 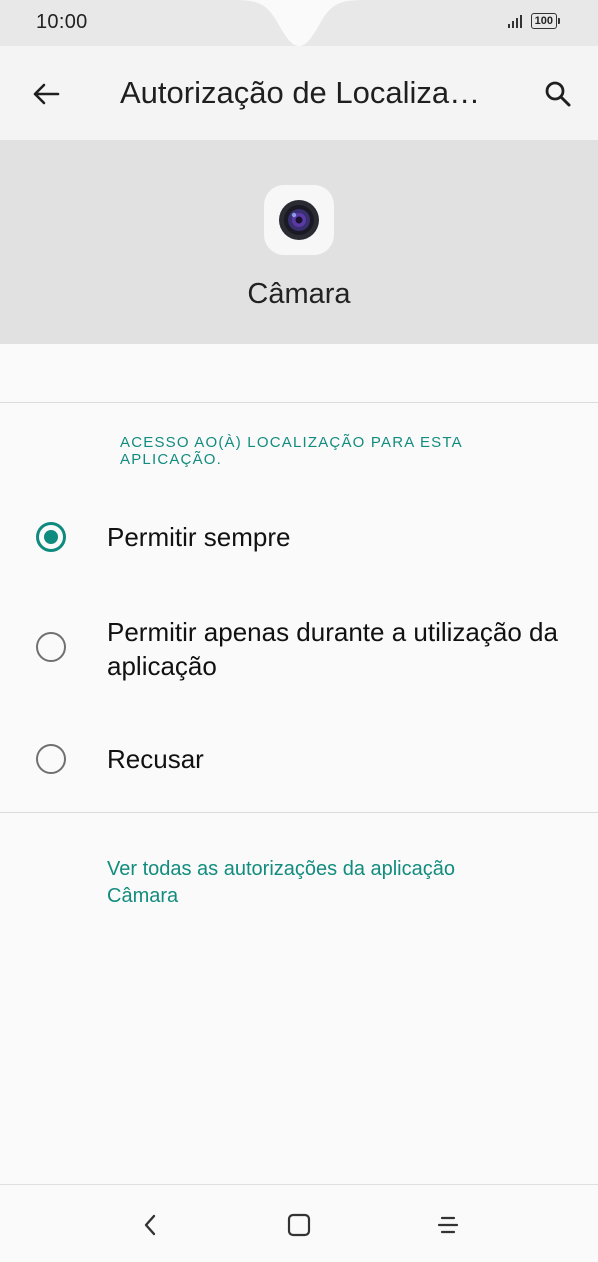 I want to click on status-time: 10:00, so click(x=62, y=22).